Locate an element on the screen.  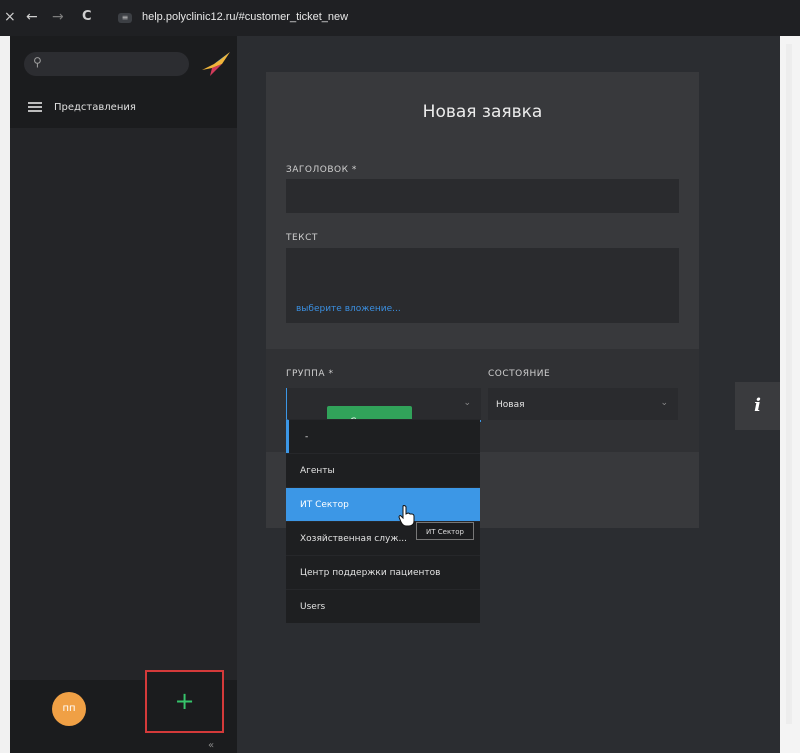
list-icon is located at coordinates (35, 107).